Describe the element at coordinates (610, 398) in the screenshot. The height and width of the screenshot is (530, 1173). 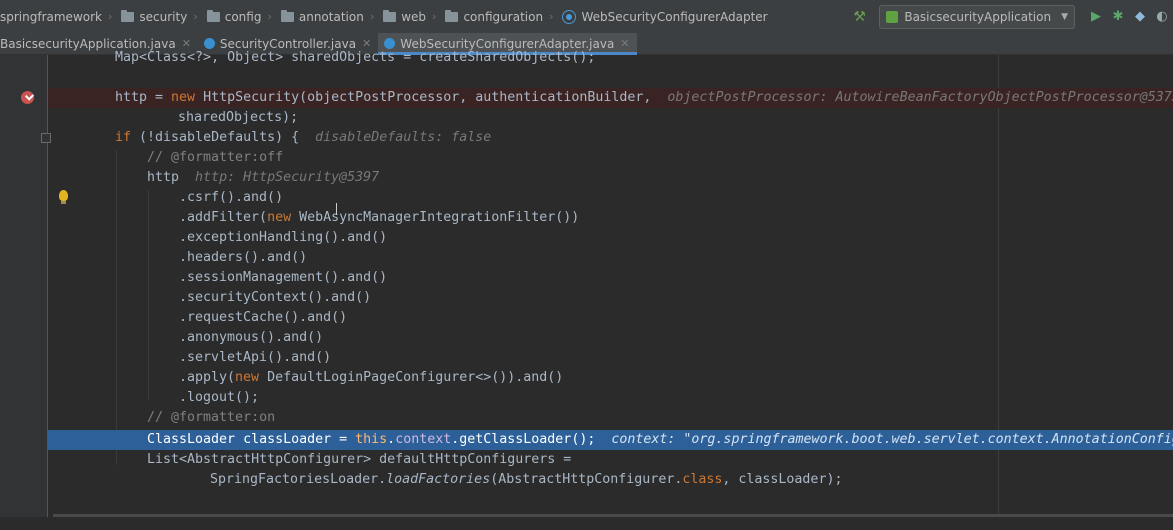
I see `code-line: .logout();` at that location.